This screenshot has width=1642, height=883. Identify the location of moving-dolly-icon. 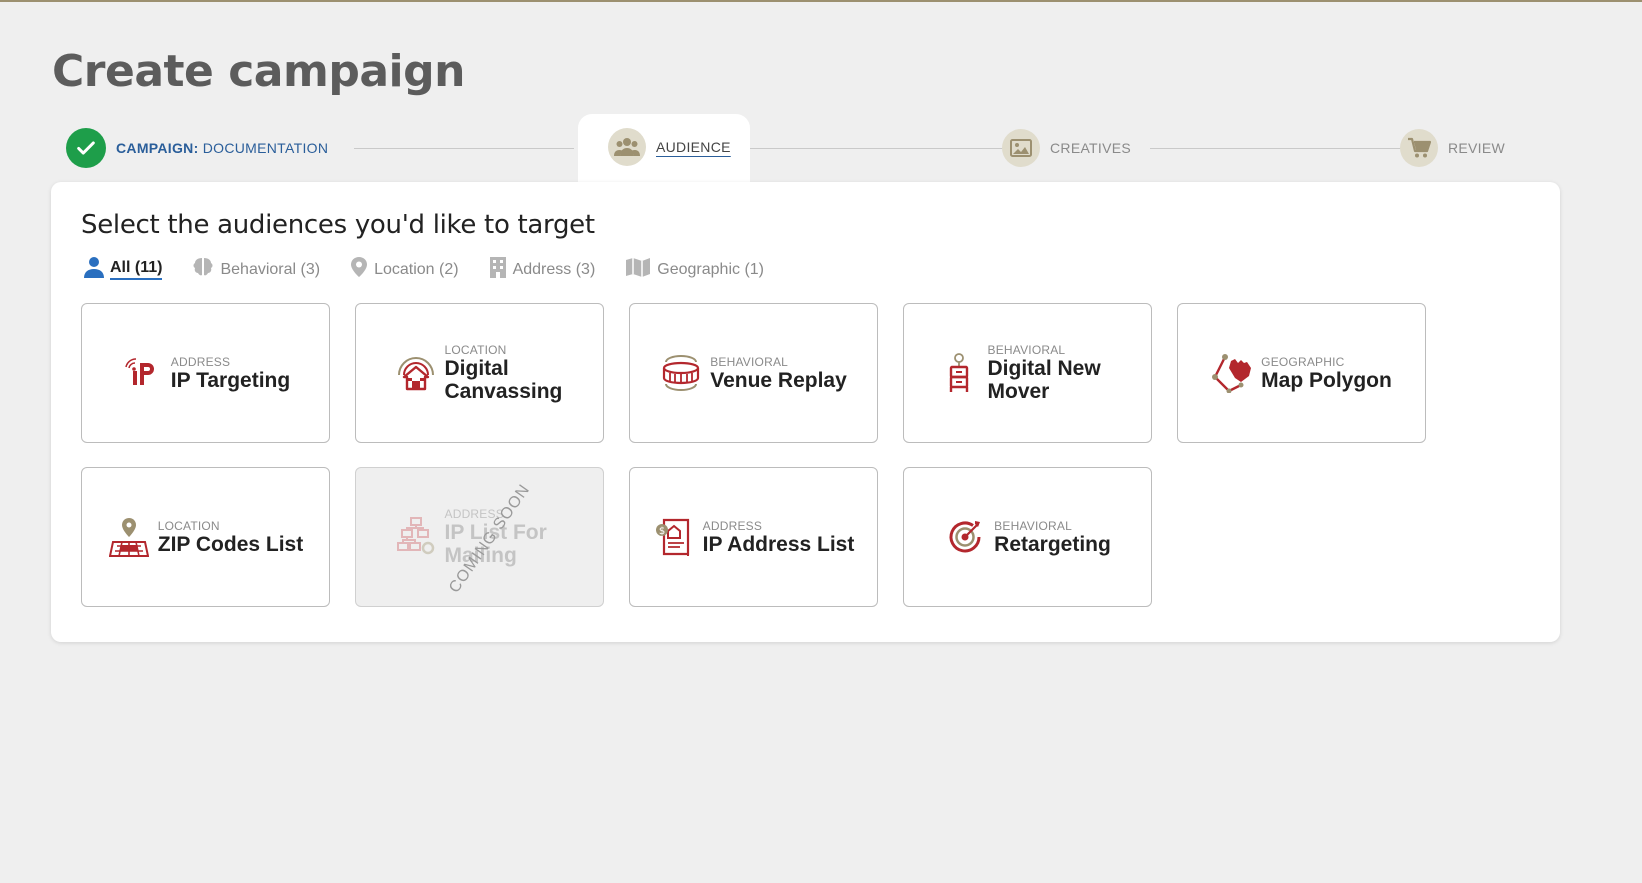
(959, 373).